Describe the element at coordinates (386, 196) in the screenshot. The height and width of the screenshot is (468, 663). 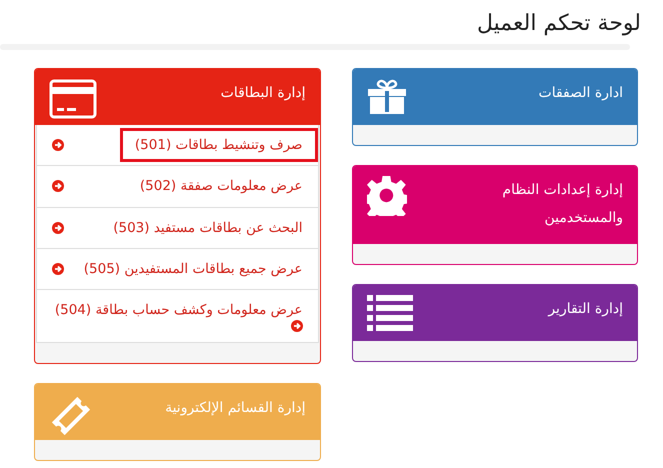
I see `gear-icon` at that location.